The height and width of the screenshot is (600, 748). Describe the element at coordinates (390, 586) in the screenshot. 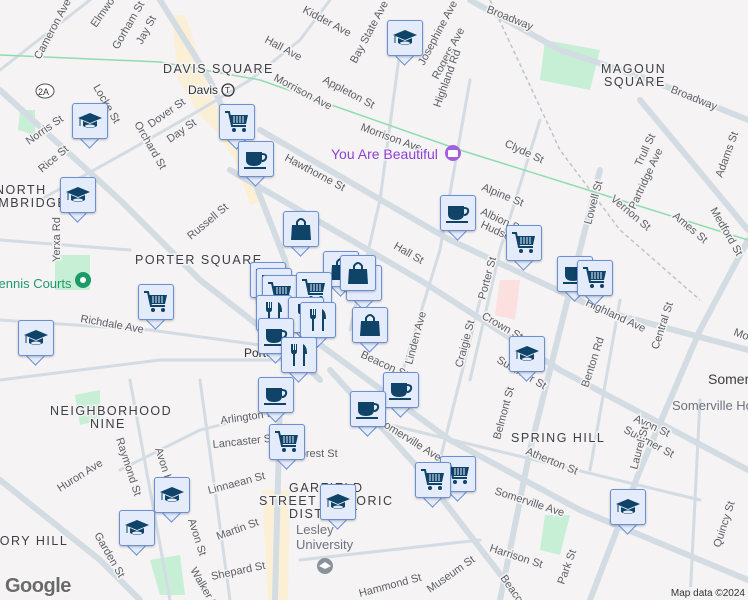

I see `street-label: Hammond St` at that location.